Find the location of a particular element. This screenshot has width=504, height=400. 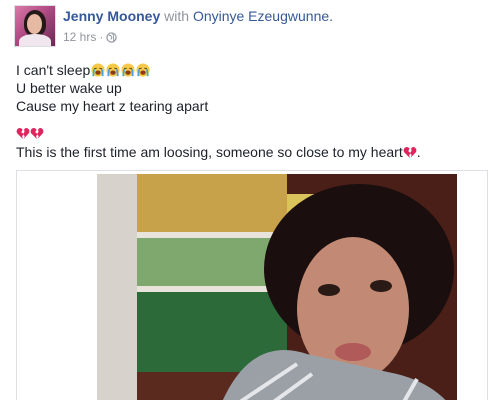

post-text-line-2: U better wake up is located at coordinates (69, 88).